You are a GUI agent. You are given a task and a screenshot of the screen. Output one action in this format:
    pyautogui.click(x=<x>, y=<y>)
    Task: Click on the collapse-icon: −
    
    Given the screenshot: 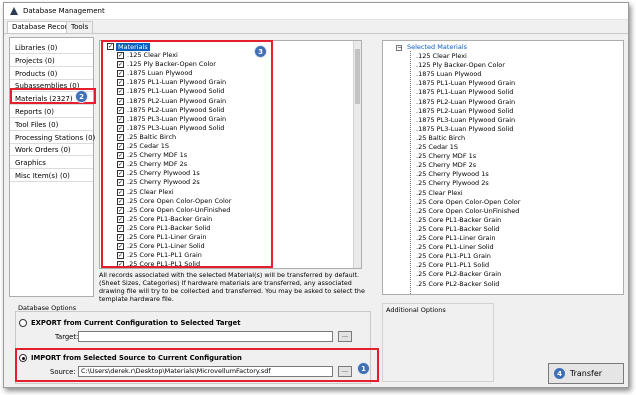 What is the action you would take?
    pyautogui.click(x=399, y=48)
    